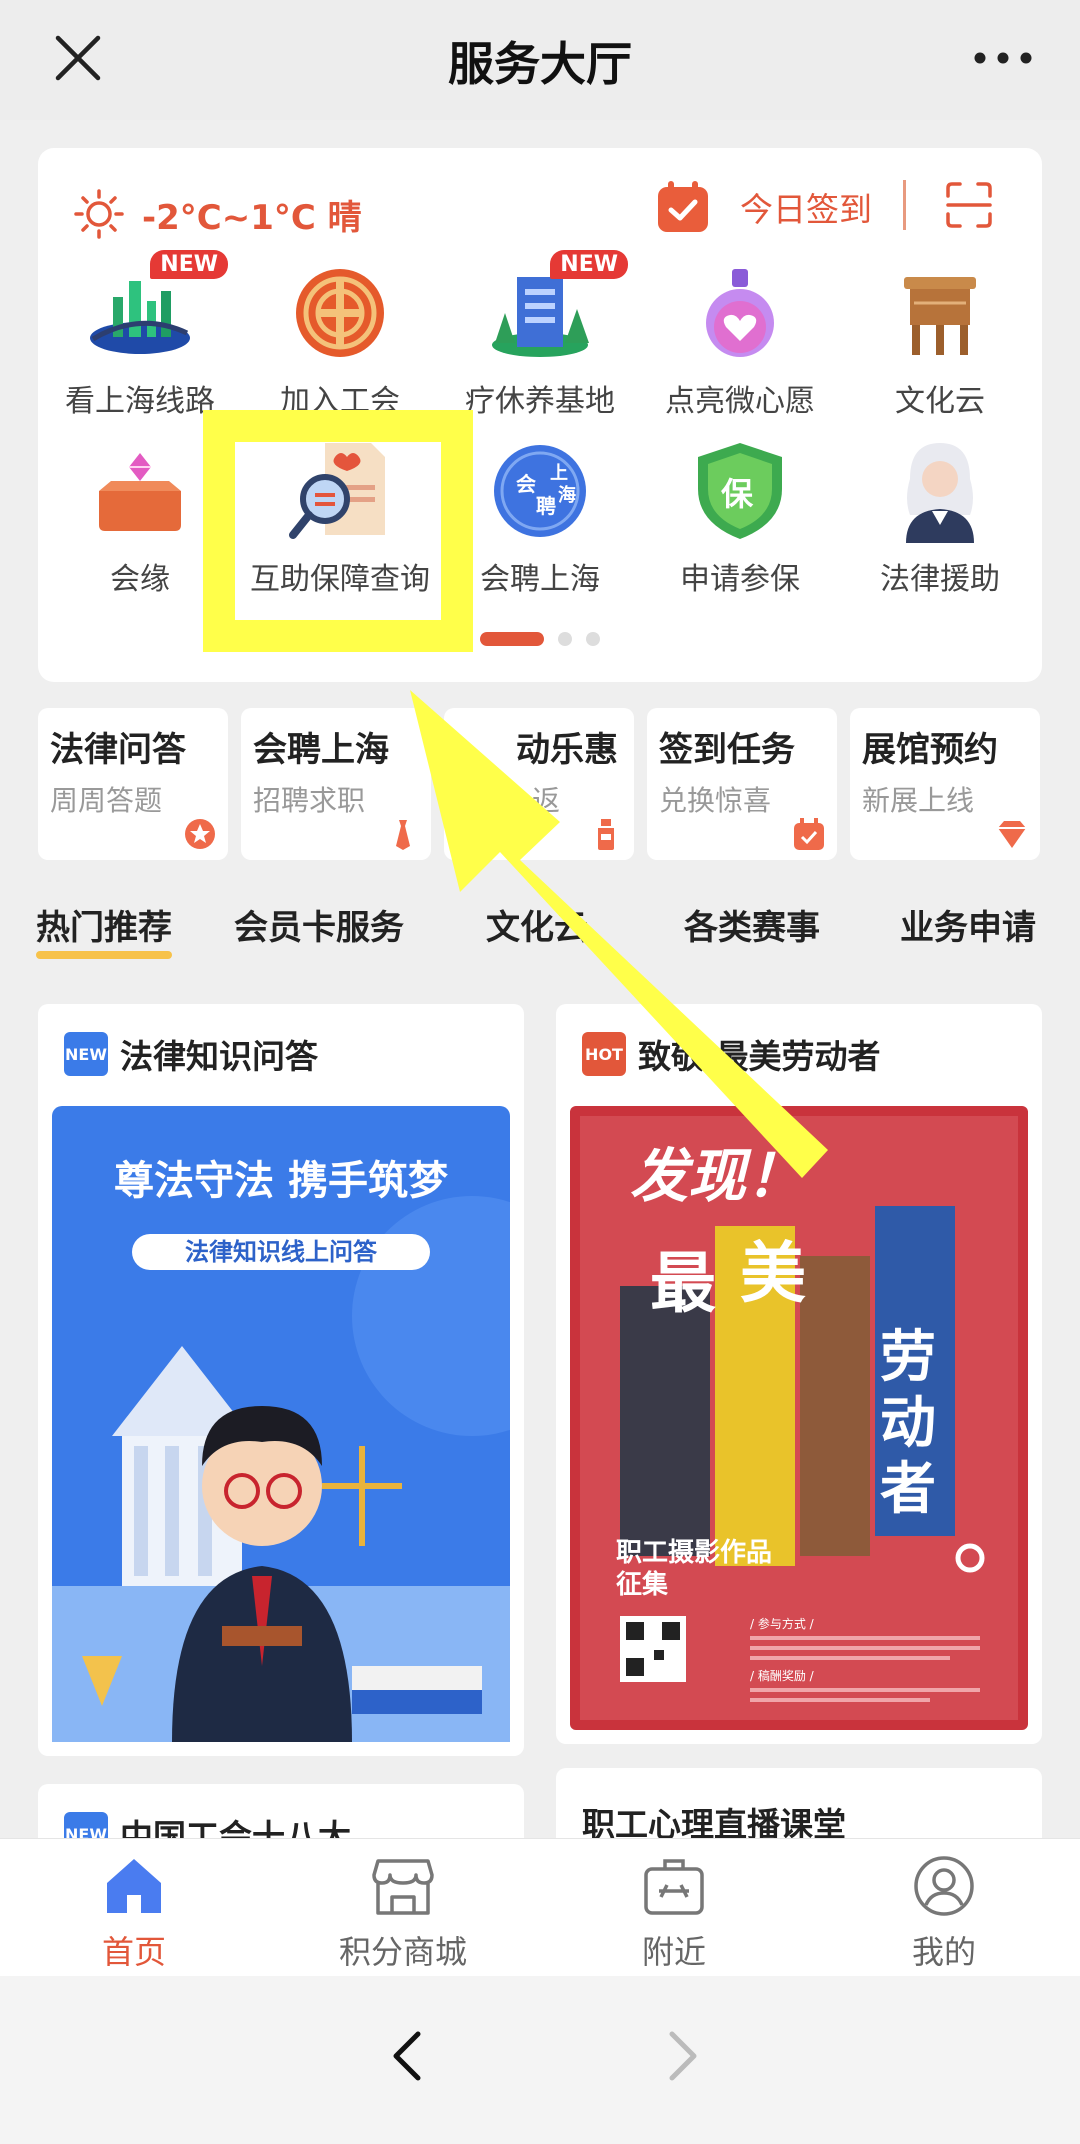 This screenshot has height=2144, width=1080. I want to click on judge-icon, so click(940, 493).